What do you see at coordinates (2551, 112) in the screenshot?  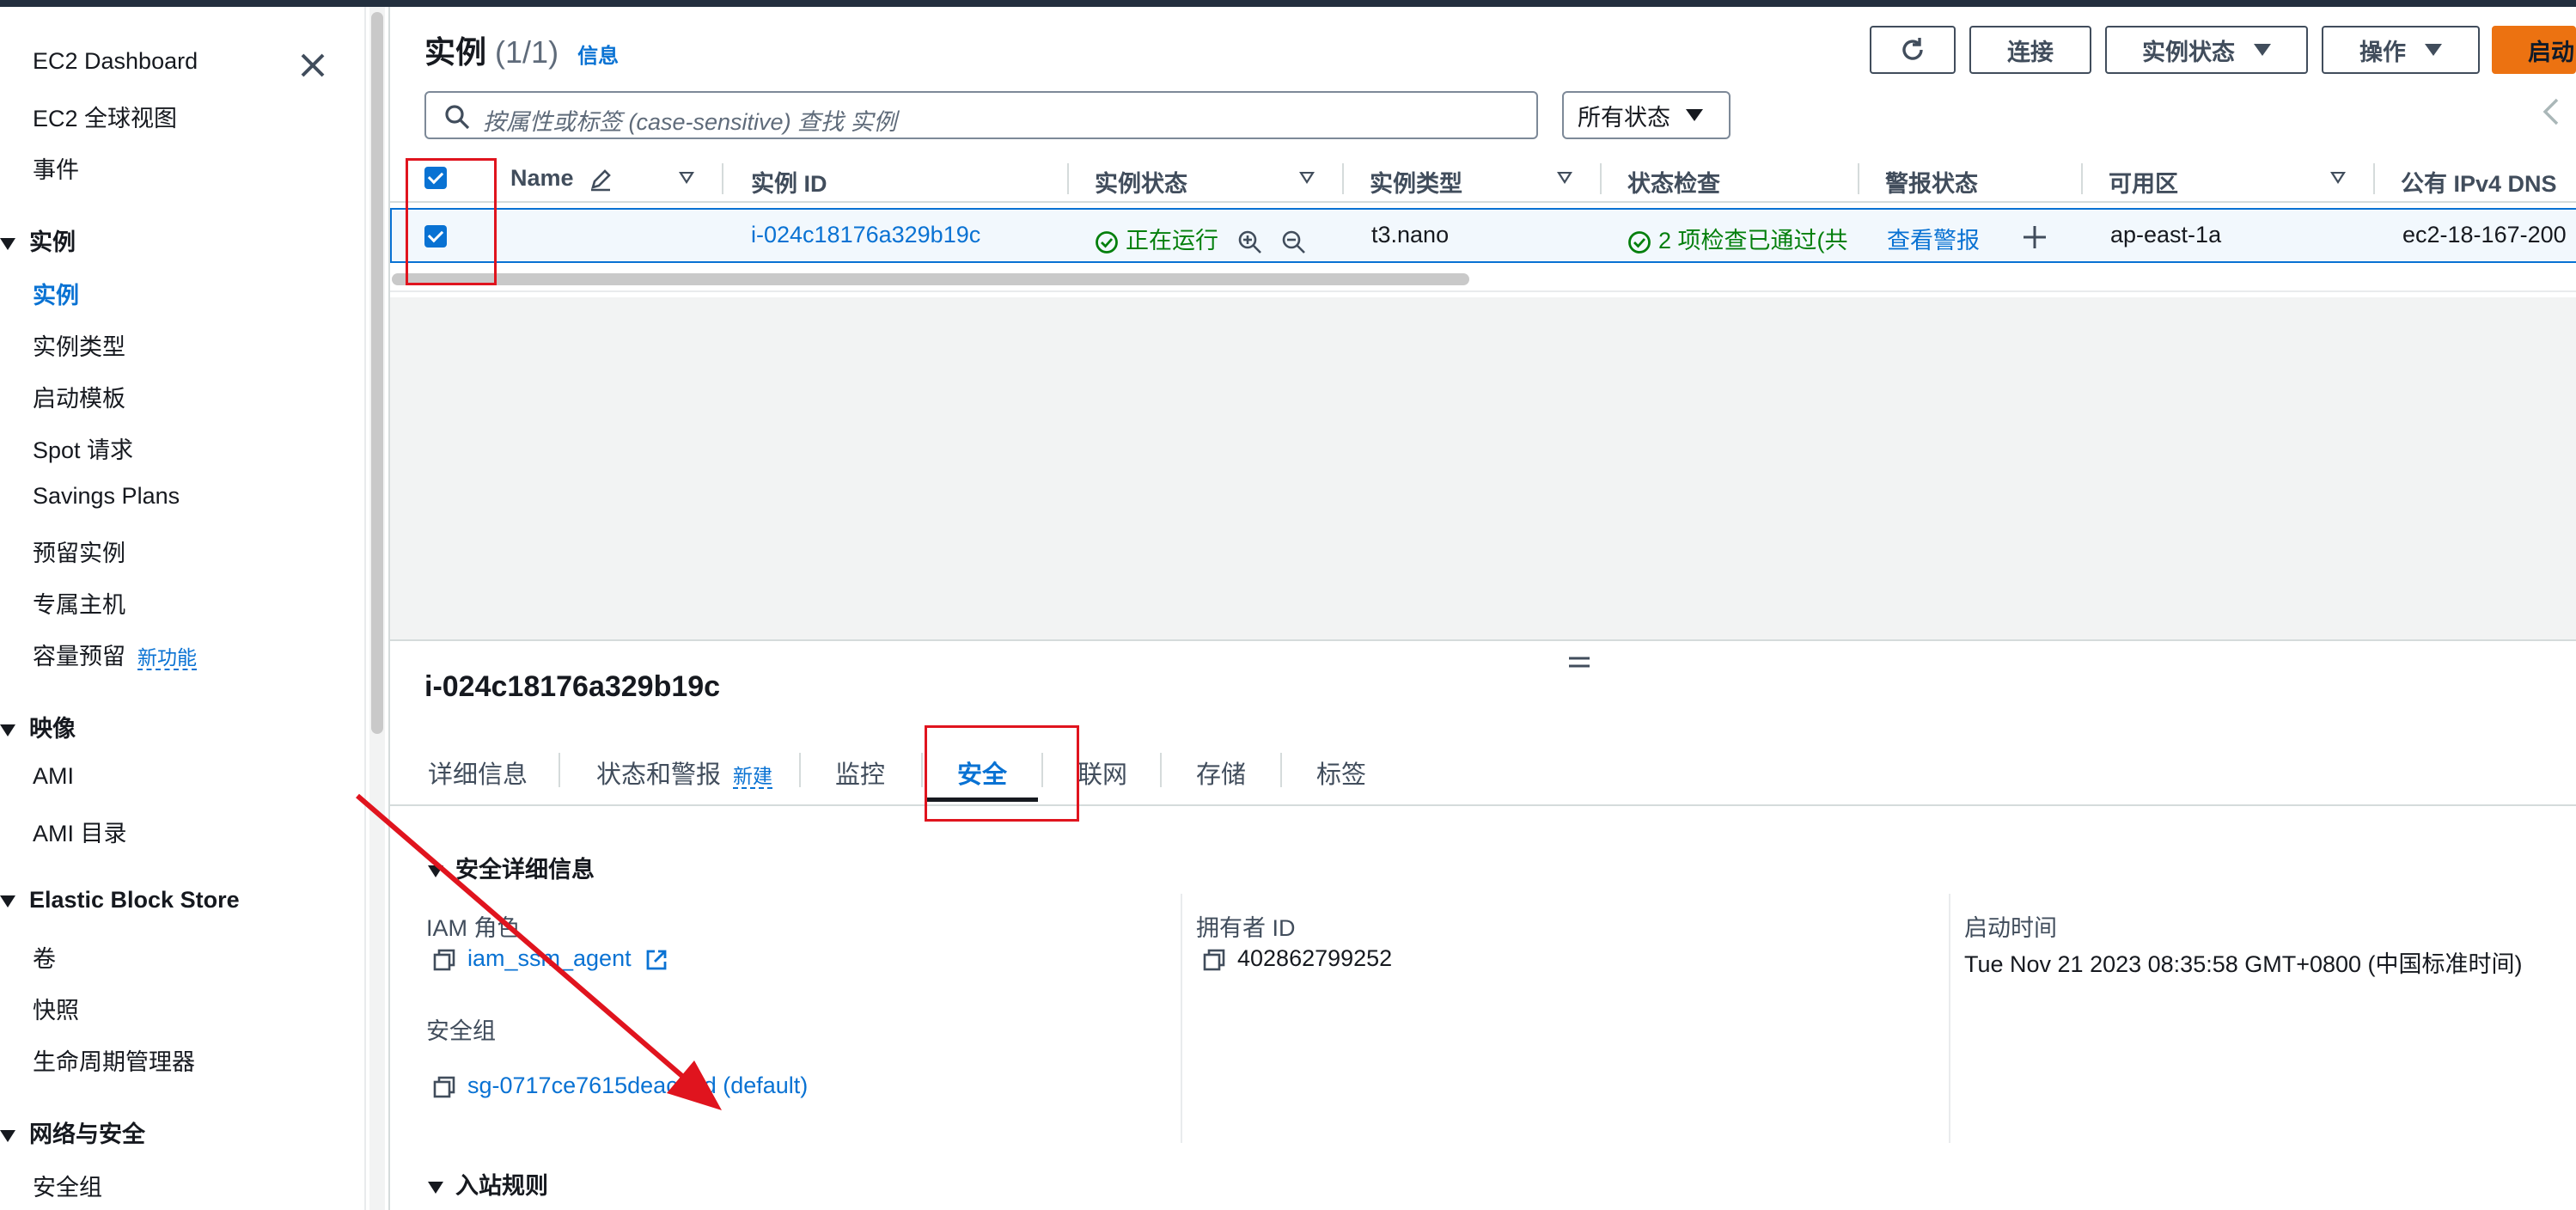 I see `chevron-left-icon` at bounding box center [2551, 112].